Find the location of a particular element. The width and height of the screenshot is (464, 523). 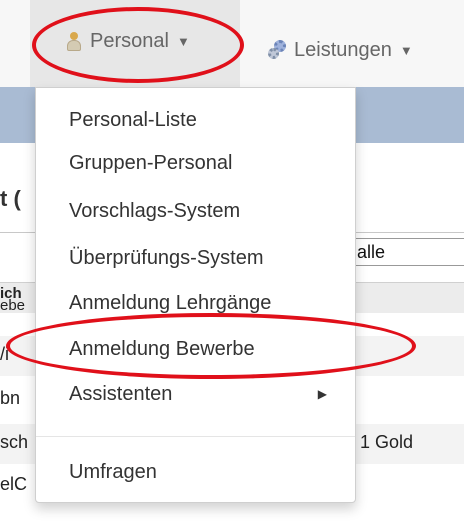

table-cell: /i is located at coordinates (4, 354).